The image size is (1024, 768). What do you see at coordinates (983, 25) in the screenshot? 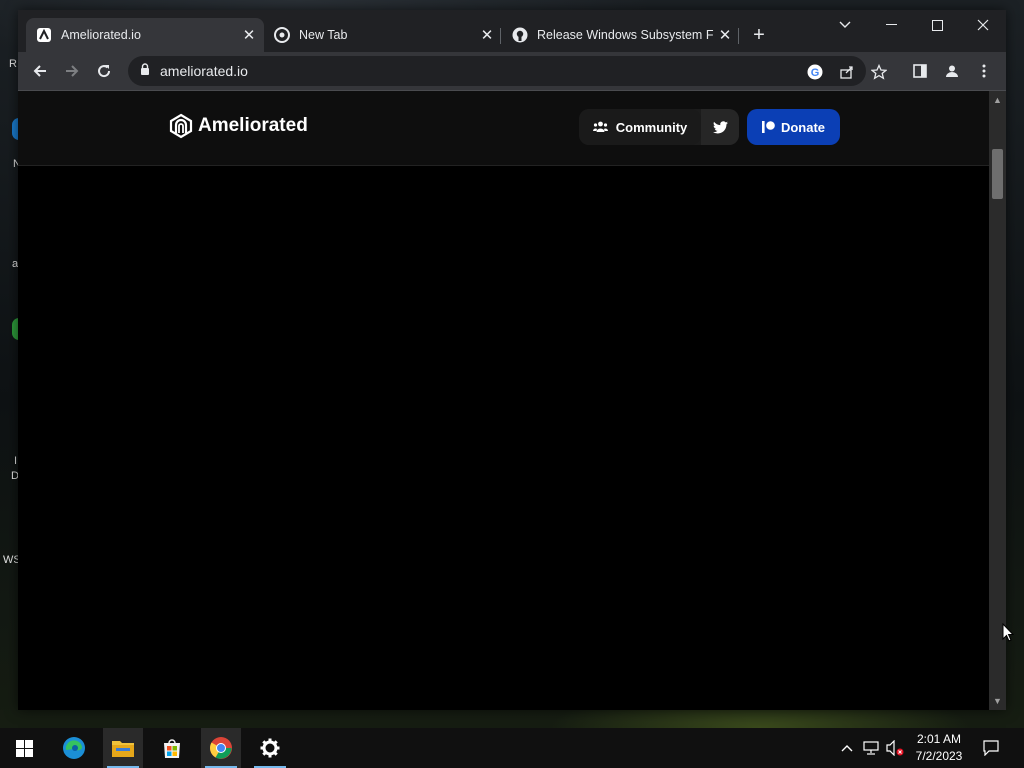
I see `close-window-icon` at bounding box center [983, 25].